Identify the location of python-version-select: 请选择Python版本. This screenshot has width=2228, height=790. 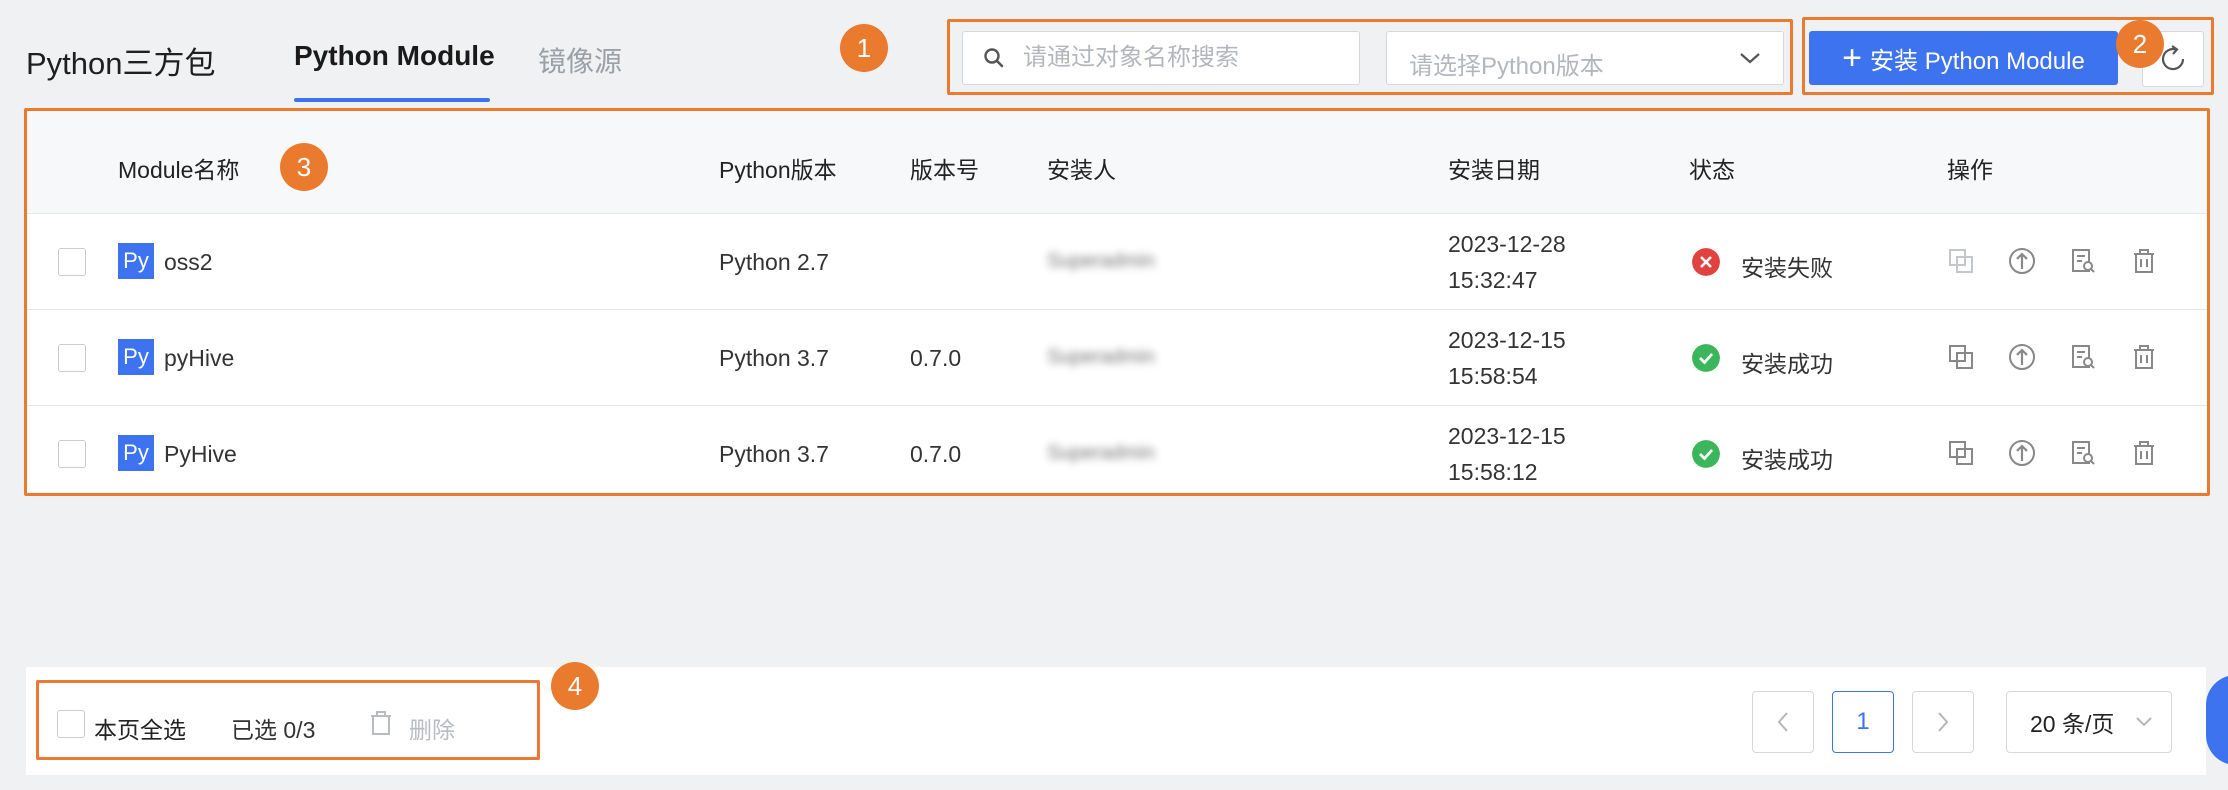
(1585, 58).